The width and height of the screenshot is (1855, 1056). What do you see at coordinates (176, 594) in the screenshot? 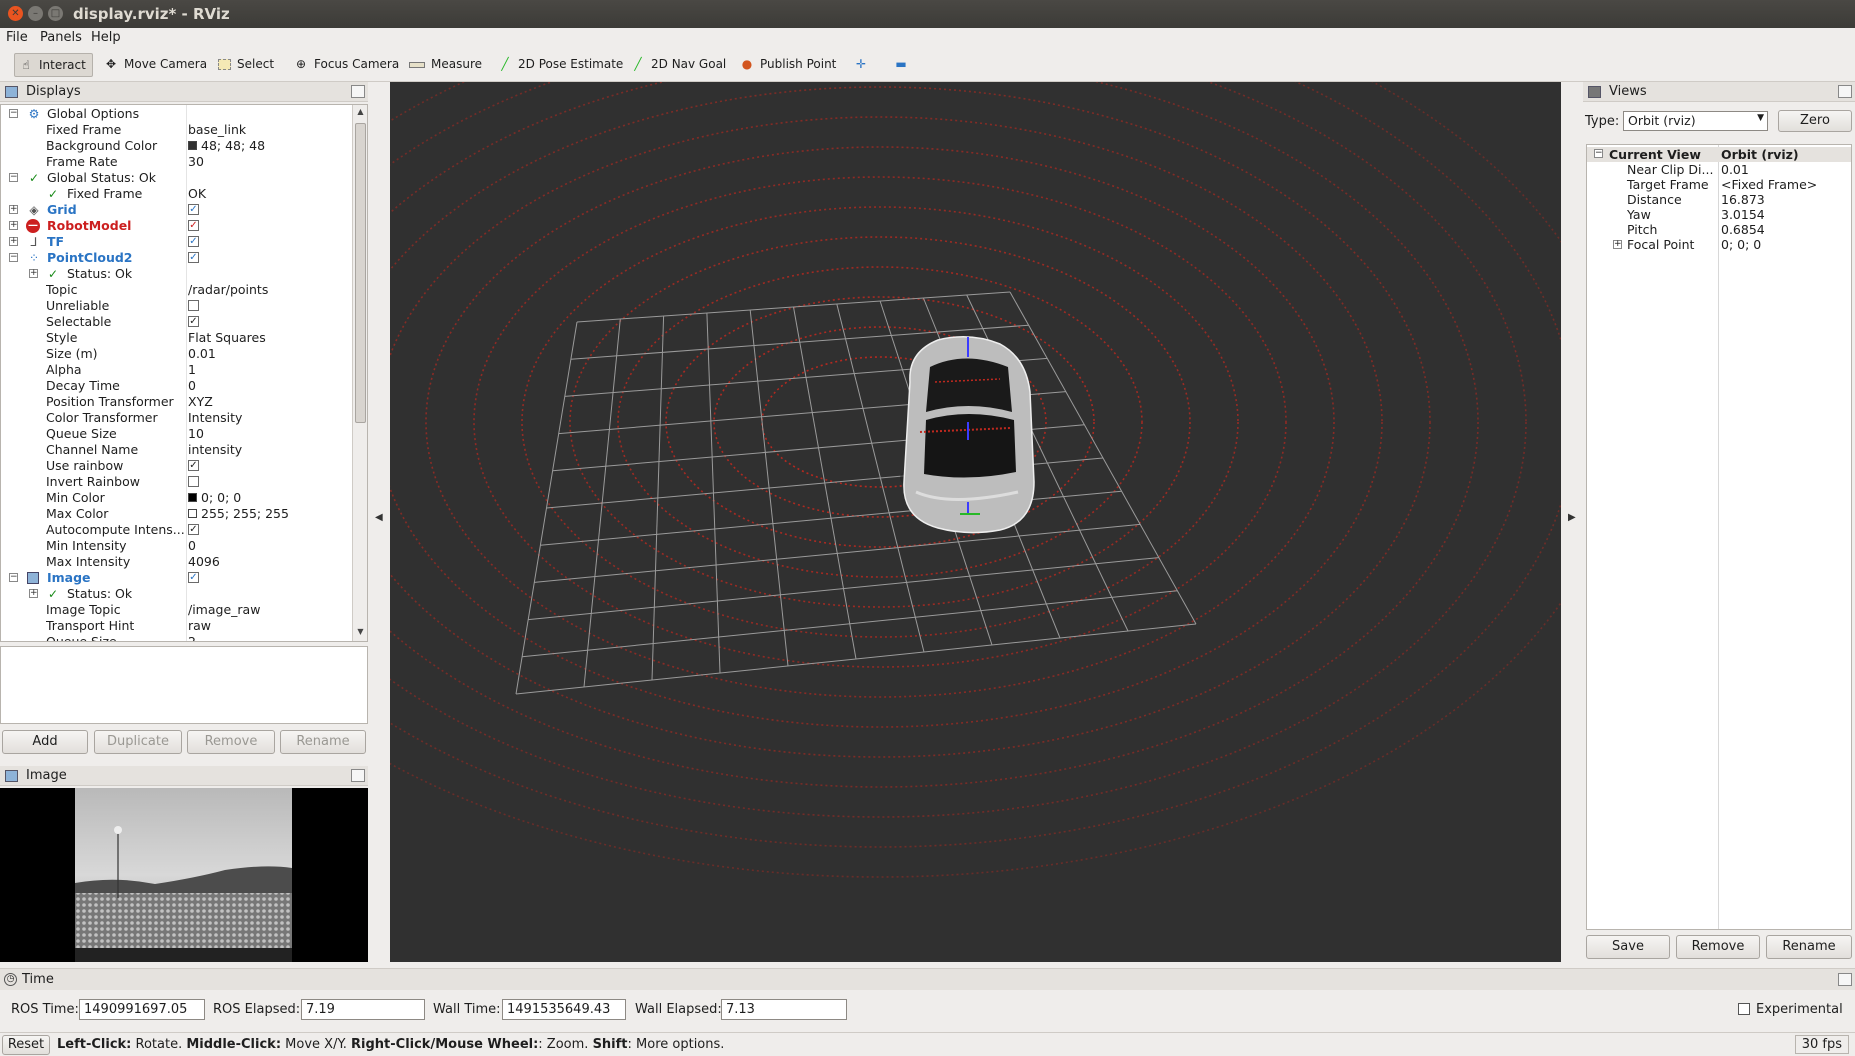
I see `tree-row-image-status: + ✓ Status: Ok` at bounding box center [176, 594].